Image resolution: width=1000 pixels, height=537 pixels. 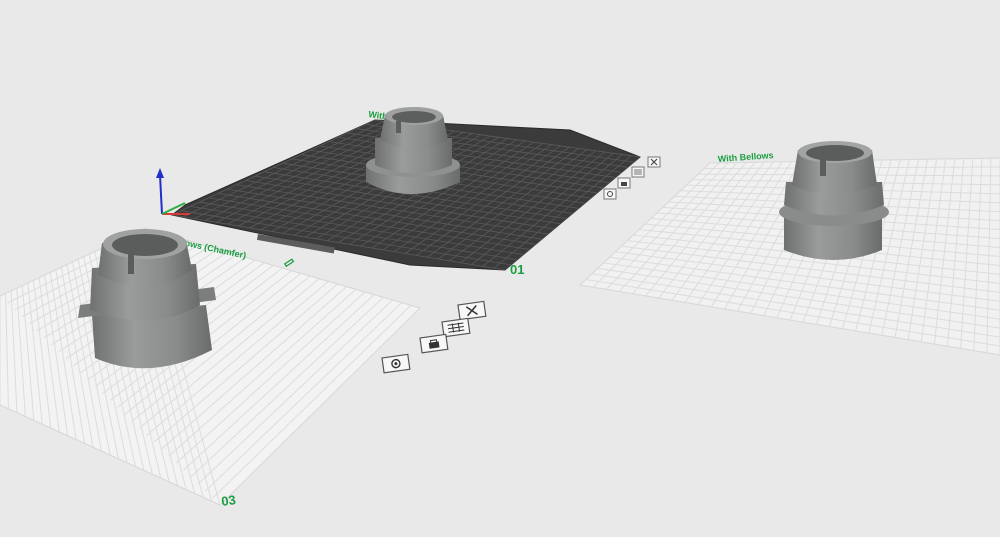 What do you see at coordinates (228, 500) in the screenshot?
I see `plate-3-number: 03` at bounding box center [228, 500].